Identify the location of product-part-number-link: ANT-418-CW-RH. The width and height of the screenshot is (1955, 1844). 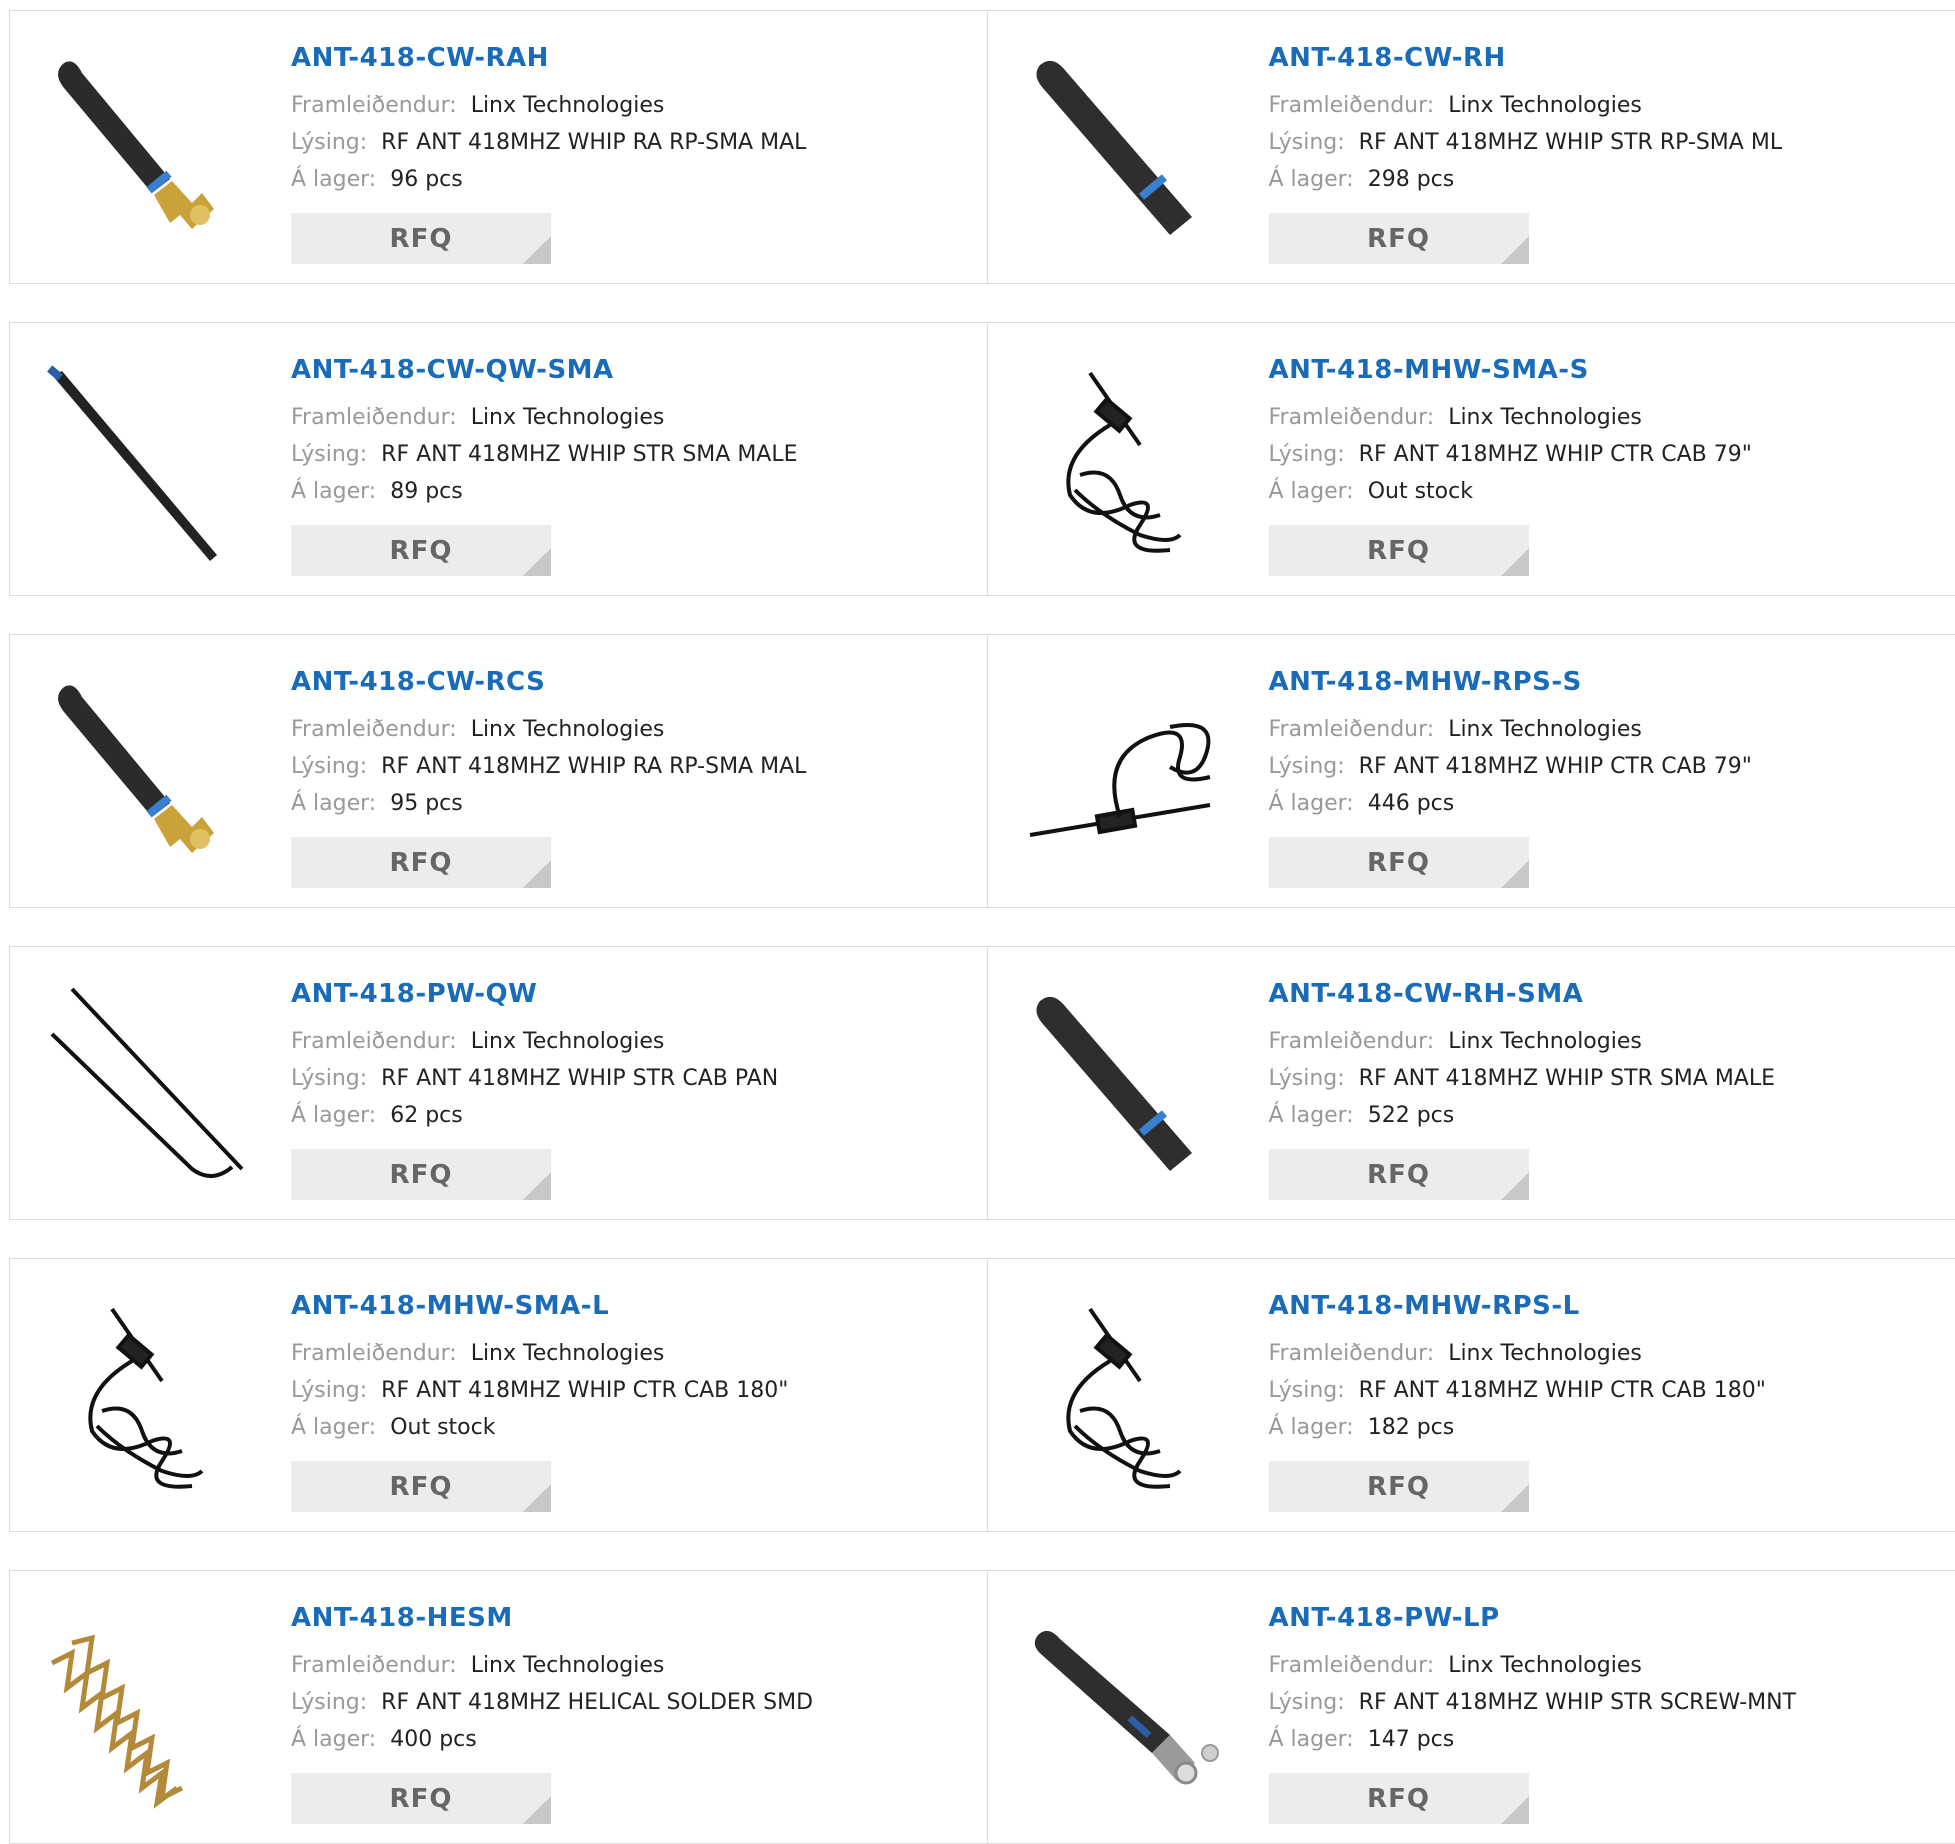
(1526, 58).